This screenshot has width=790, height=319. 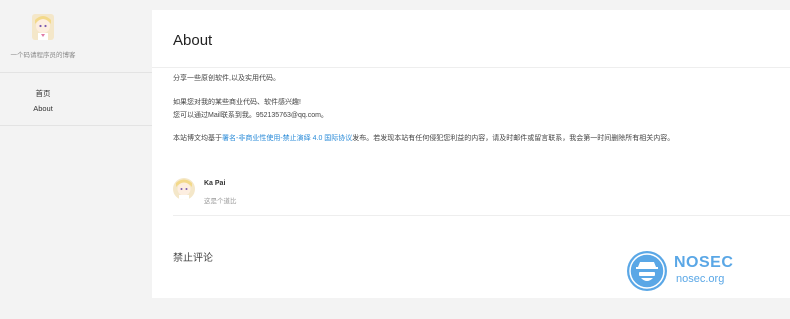 What do you see at coordinates (43, 93) in the screenshot?
I see `nav-item-home: 首页` at bounding box center [43, 93].